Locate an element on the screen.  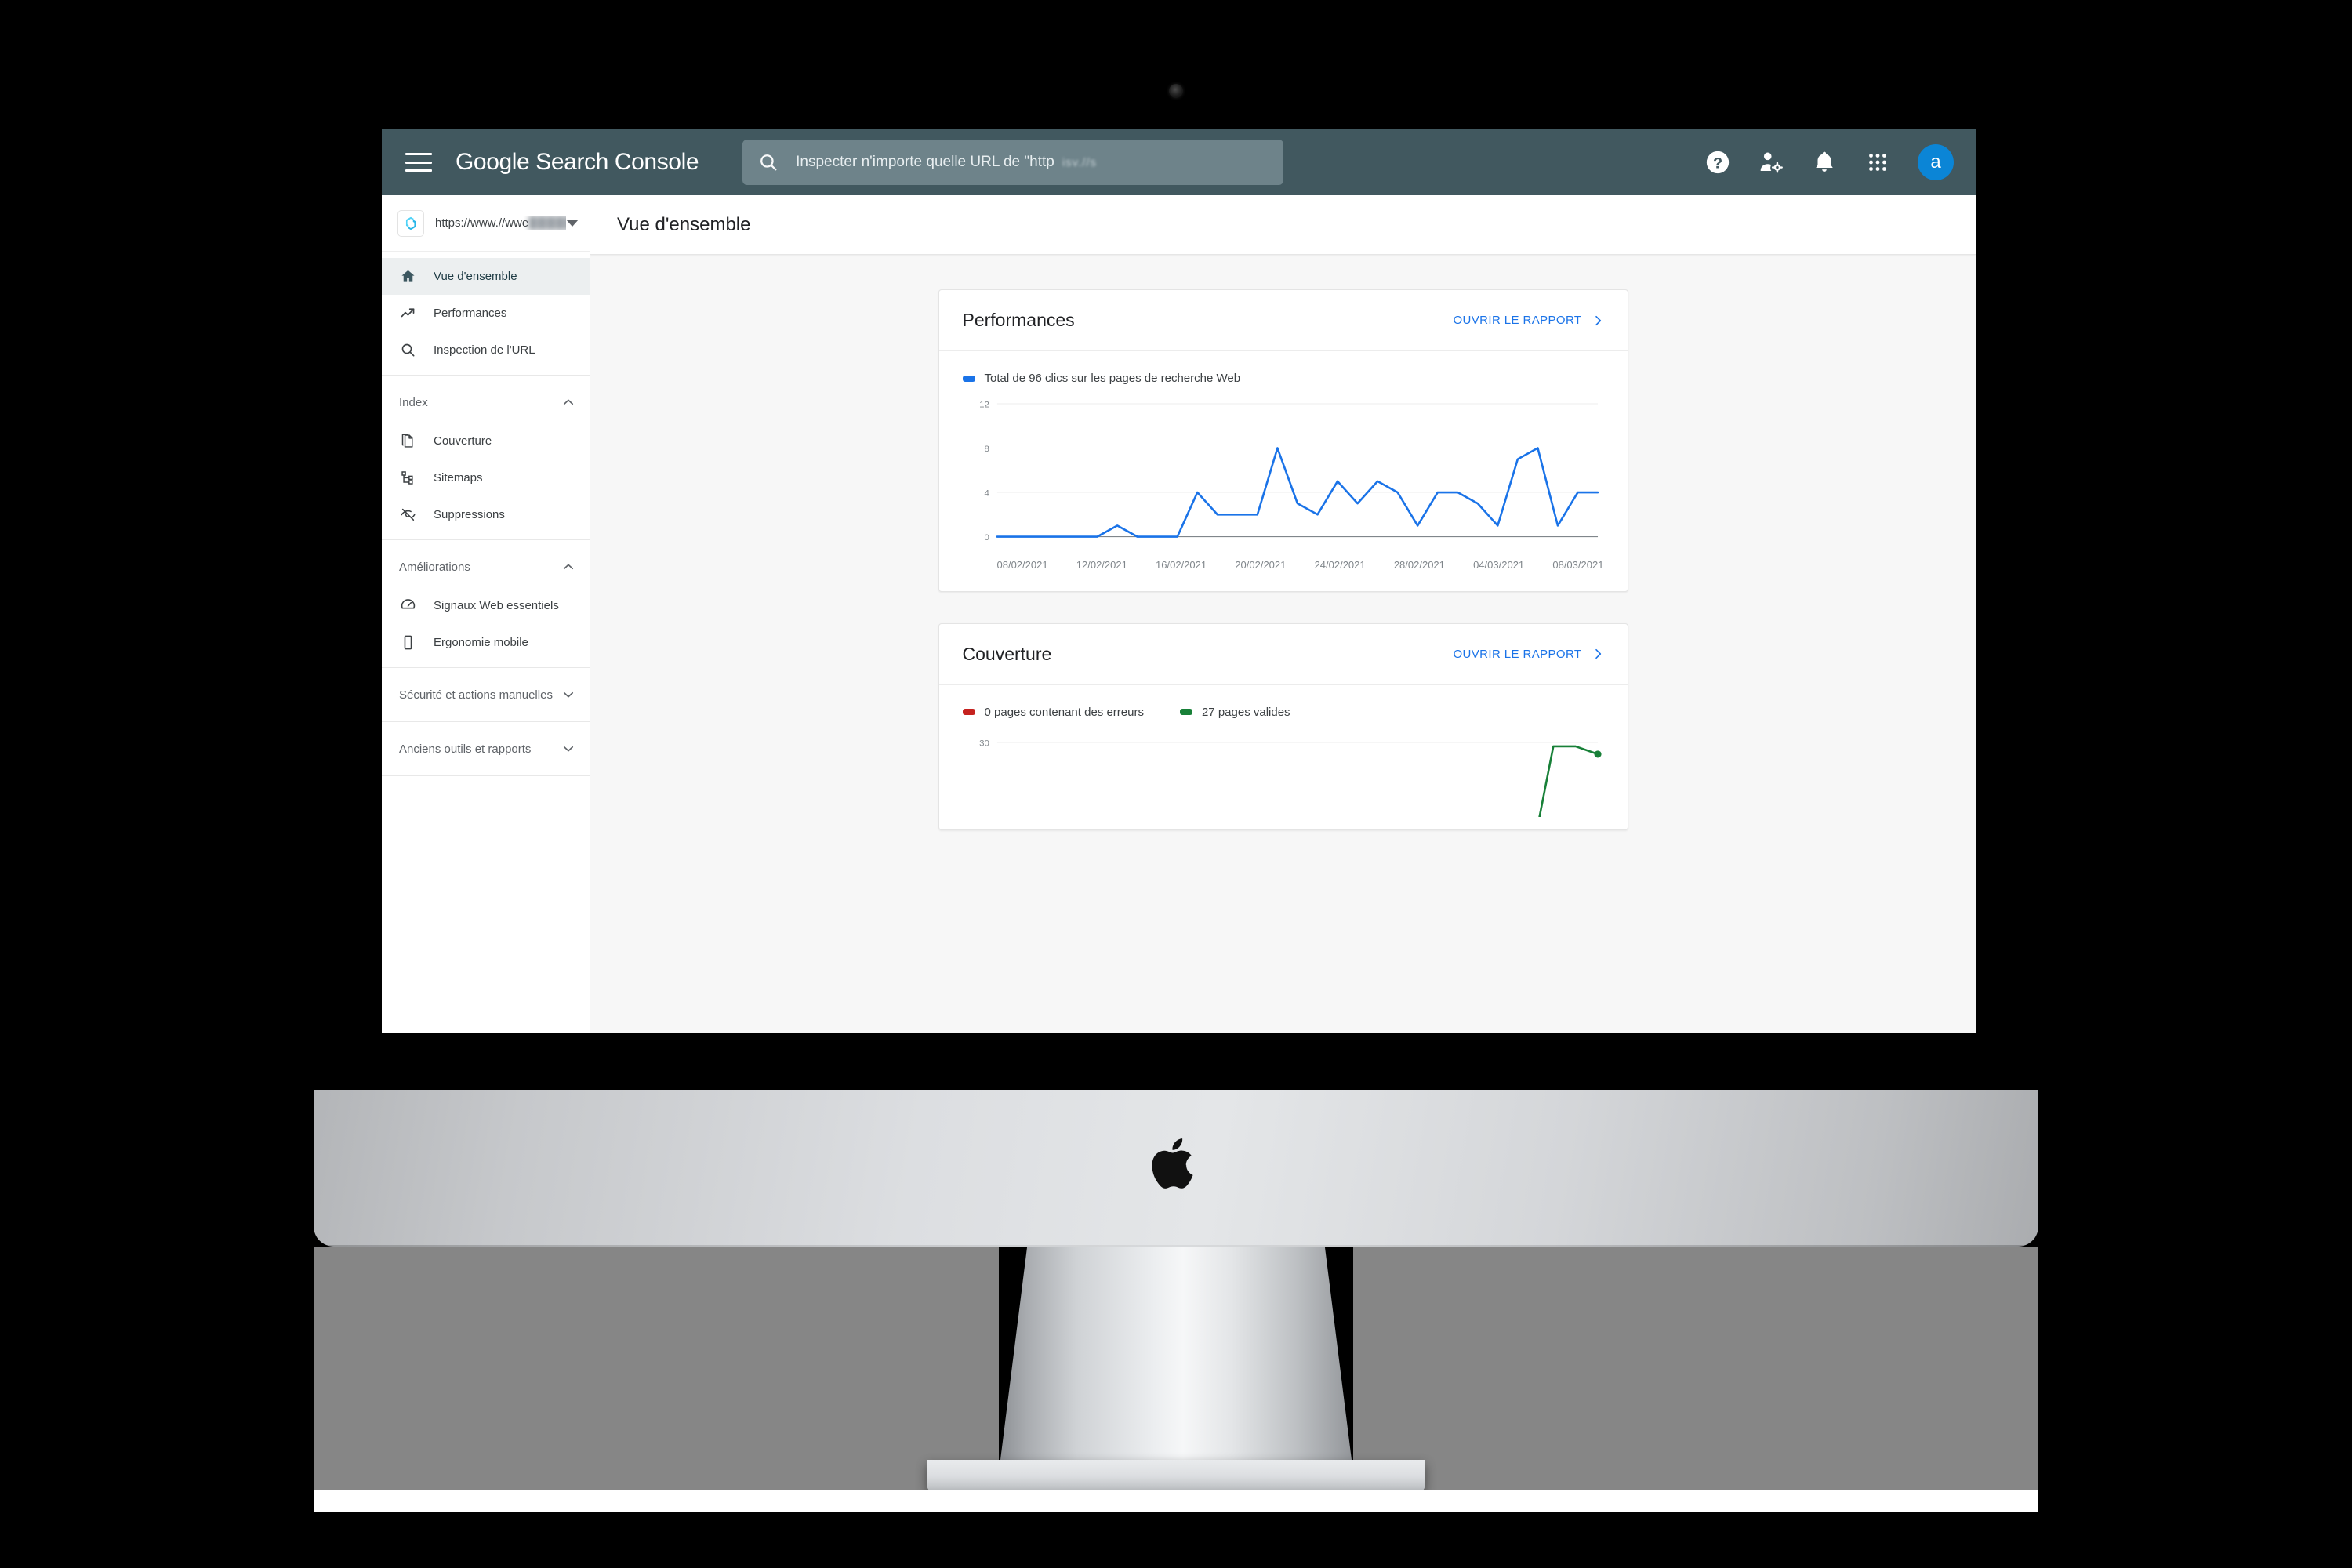
property-selector: https://www.//wwe██████ is located at coordinates (486, 223).